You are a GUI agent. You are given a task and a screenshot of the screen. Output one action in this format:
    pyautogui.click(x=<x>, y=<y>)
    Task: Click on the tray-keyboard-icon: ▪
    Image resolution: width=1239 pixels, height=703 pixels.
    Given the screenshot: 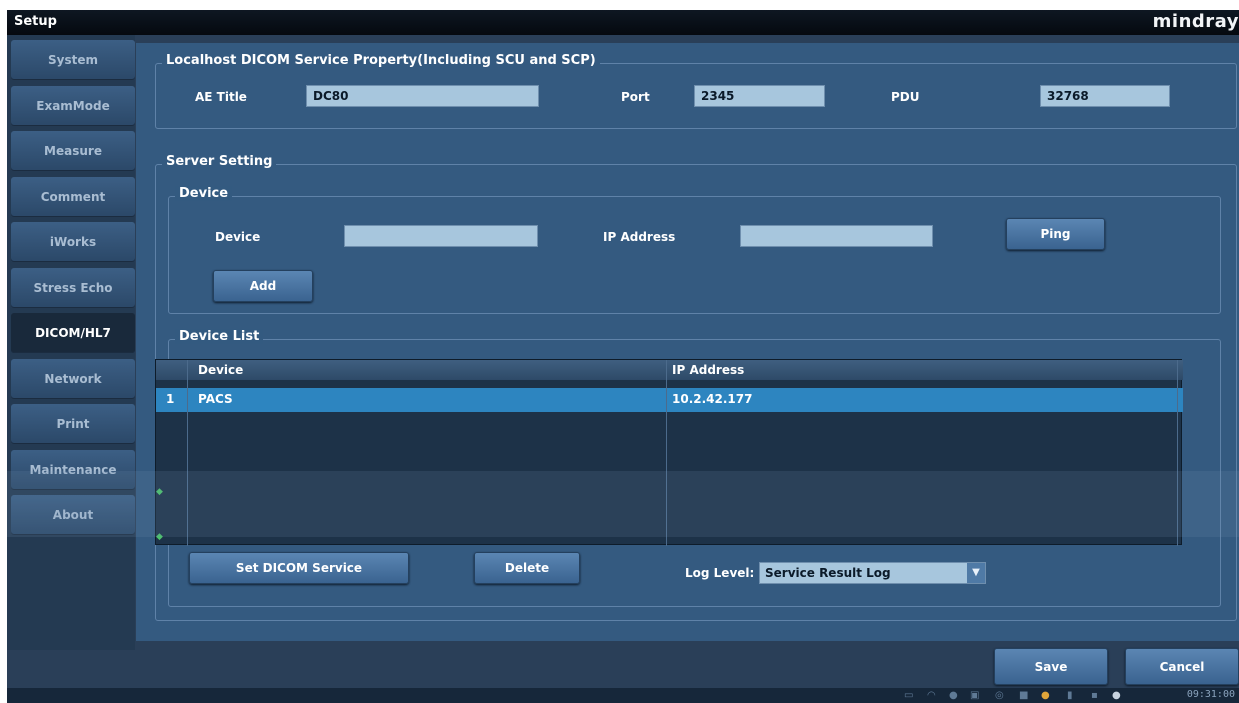 What is the action you would take?
    pyautogui.click(x=1094, y=695)
    